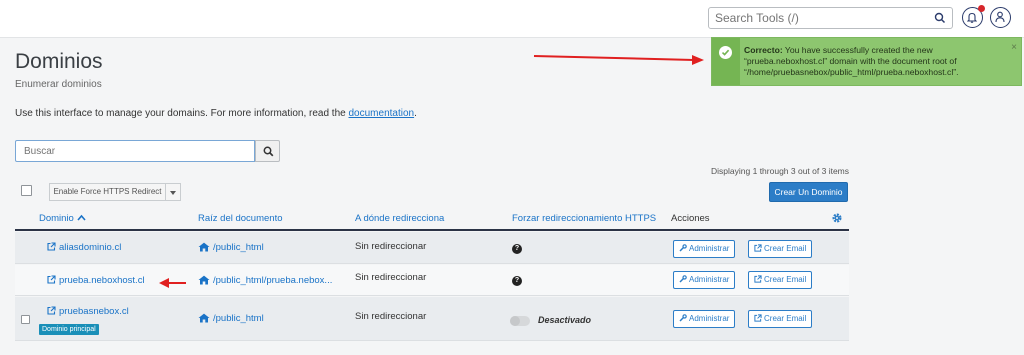 The width and height of the screenshot is (1024, 355). What do you see at coordinates (584, 218) in the screenshot?
I see `column-force-https: Forzar redireccionamiento HTTPS` at bounding box center [584, 218].